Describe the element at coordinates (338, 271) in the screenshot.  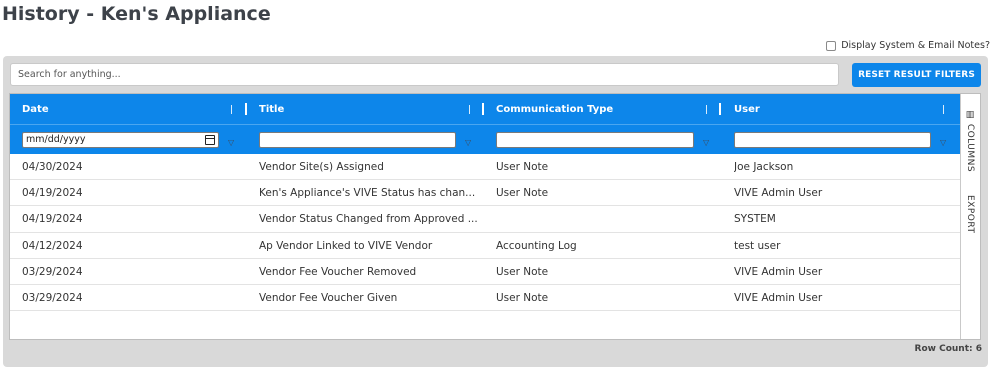
I see `title-cell: Vendor Fee Voucher Removed` at that location.